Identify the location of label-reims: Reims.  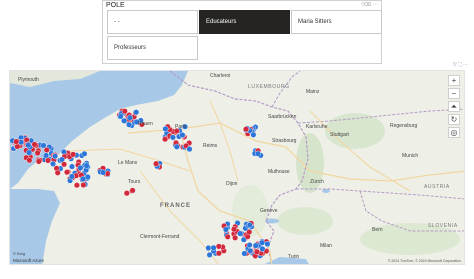
(210, 146).